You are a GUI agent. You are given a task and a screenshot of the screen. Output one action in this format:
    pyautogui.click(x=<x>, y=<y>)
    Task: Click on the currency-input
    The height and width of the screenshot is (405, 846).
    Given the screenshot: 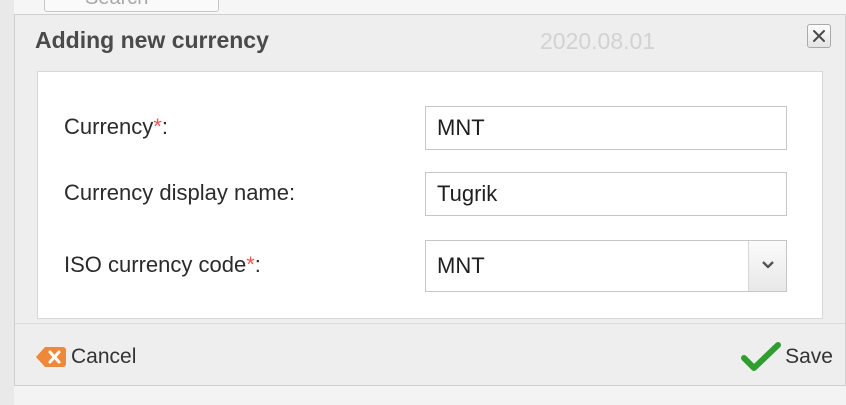 What is the action you would take?
    pyautogui.click(x=606, y=128)
    